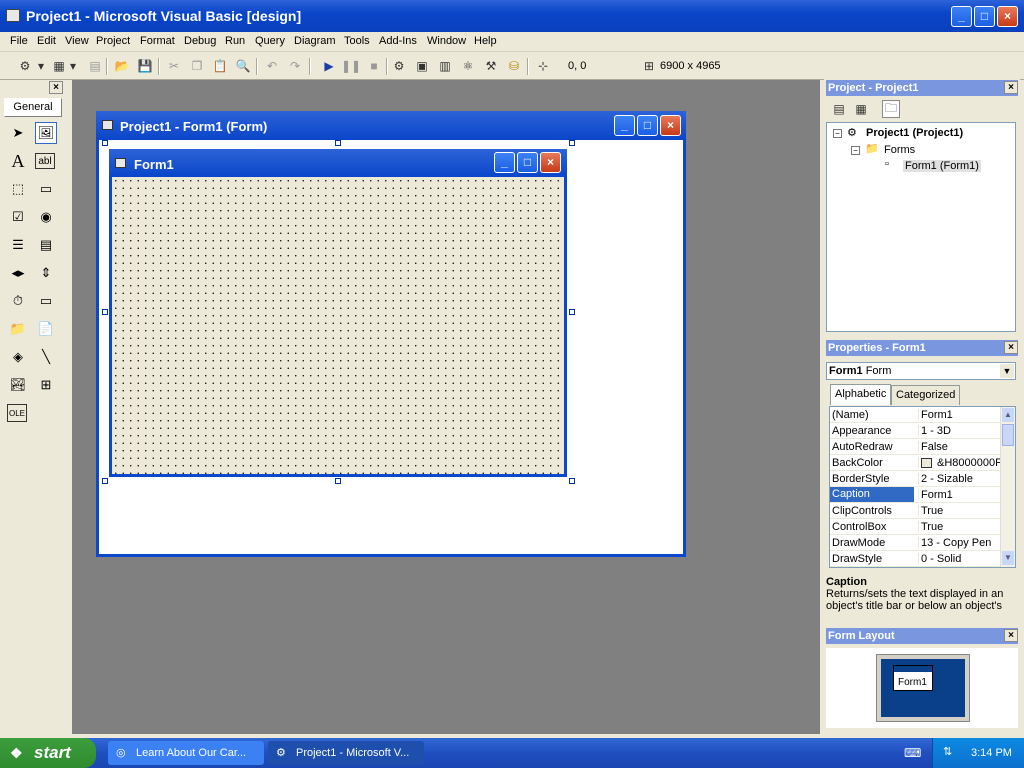  I want to click on form-designer-maximize-button: □, so click(647, 125).